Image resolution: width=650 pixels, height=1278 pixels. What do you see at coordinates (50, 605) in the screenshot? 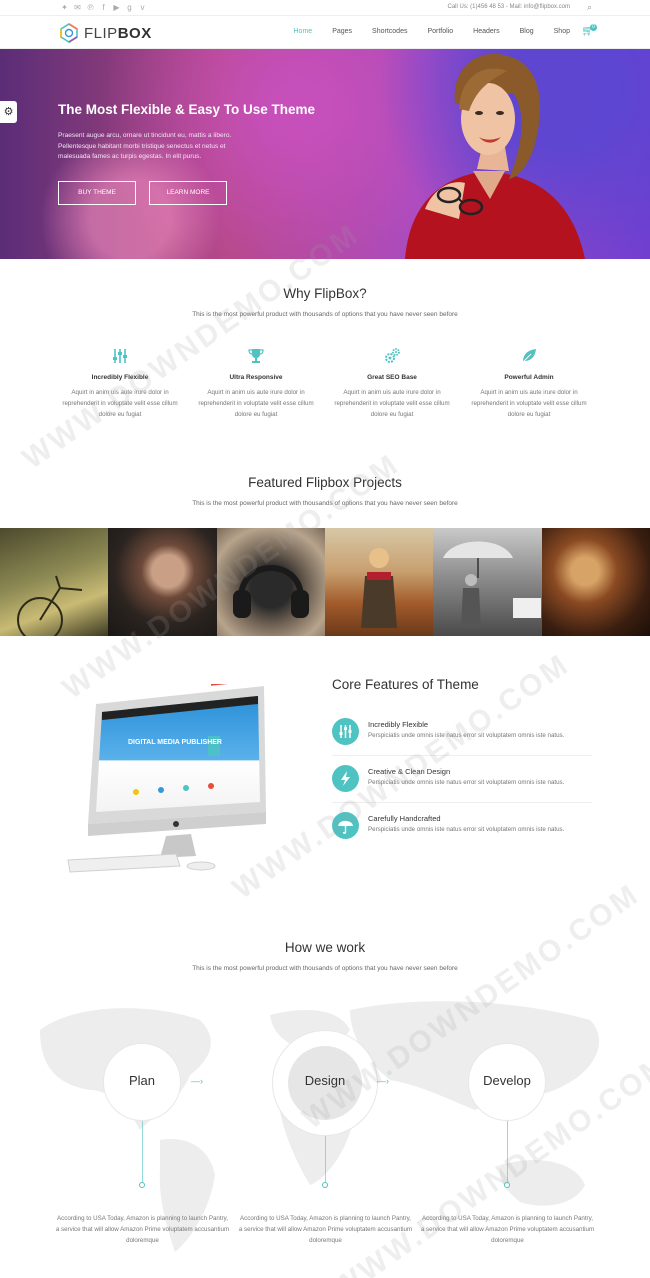
I see `bicycle-icon` at bounding box center [50, 605].